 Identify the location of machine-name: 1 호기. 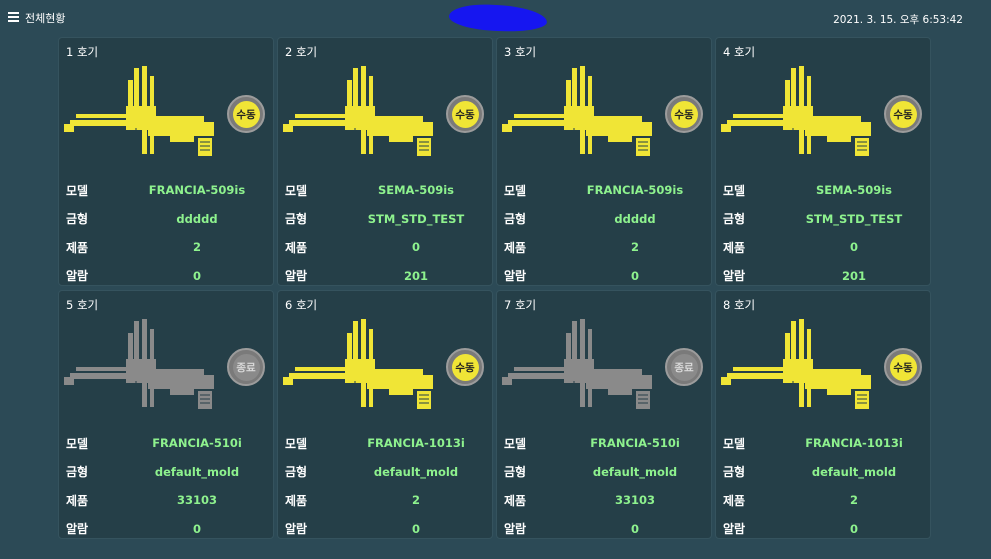
(82, 52).